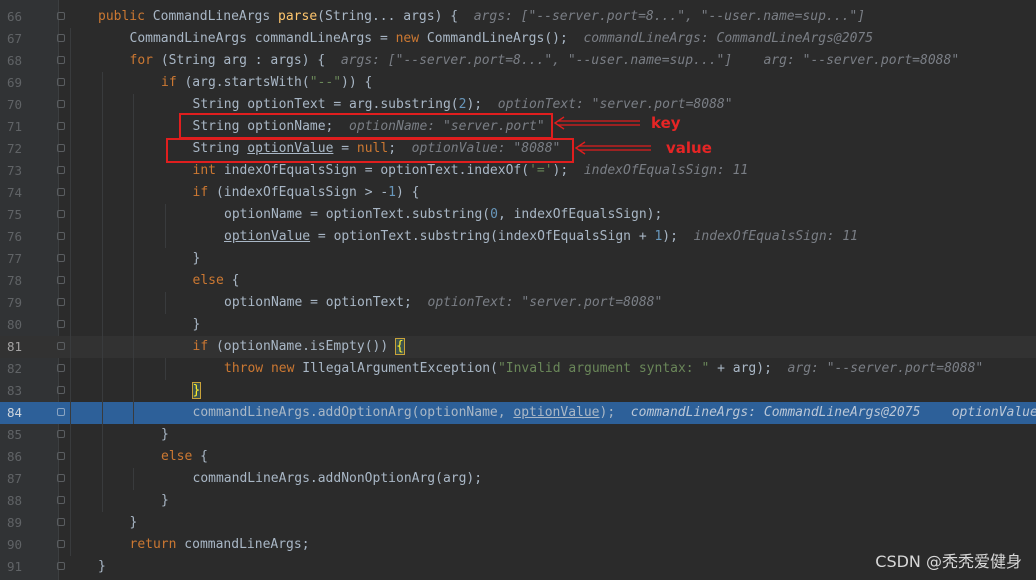  What do you see at coordinates (518, 259) in the screenshot?
I see `code-line: 77}` at bounding box center [518, 259].